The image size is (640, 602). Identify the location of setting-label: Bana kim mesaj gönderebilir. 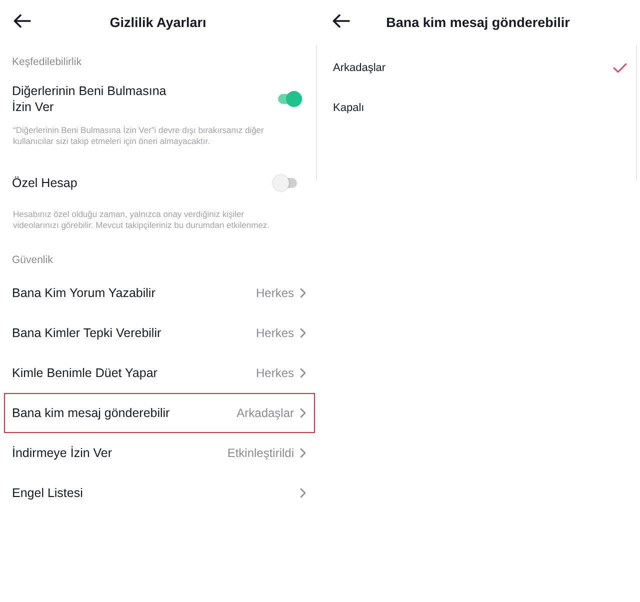
(91, 413).